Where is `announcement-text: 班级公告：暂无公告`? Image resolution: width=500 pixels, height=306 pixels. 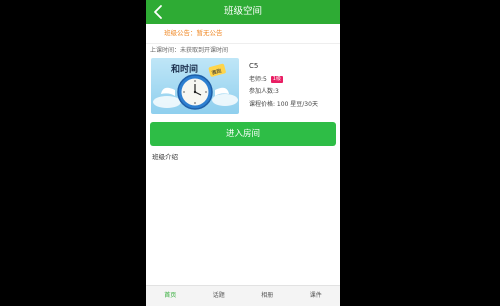 announcement-text: 班级公告：暂无公告 is located at coordinates (193, 33).